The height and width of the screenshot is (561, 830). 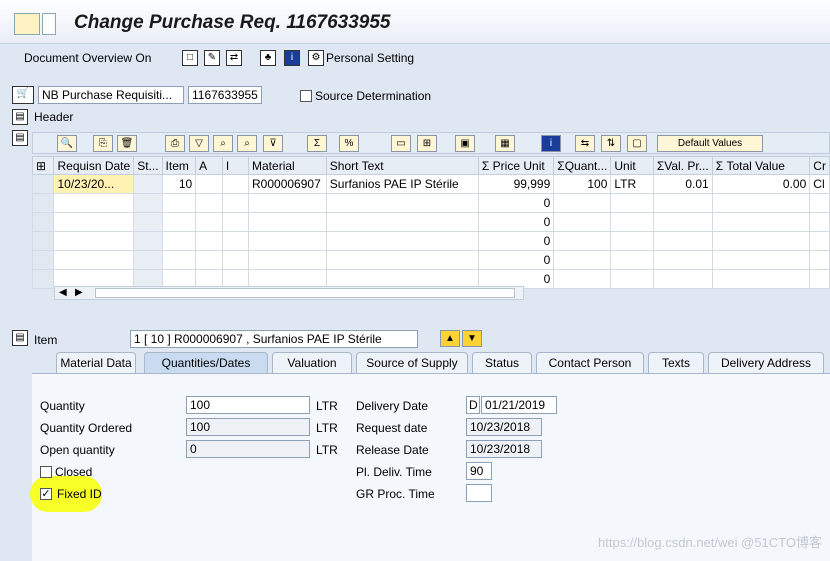 What do you see at coordinates (402, 184) in the screenshot?
I see `cell-short-text: Surfanios PAE IP Stérile` at bounding box center [402, 184].